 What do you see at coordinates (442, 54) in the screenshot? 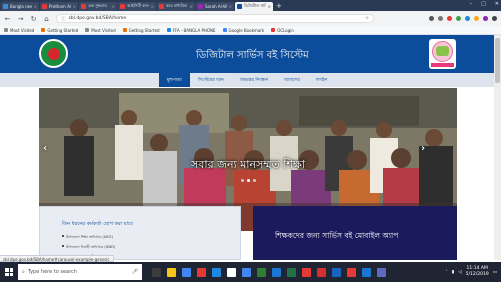
I see `education-logo` at bounding box center [442, 54].